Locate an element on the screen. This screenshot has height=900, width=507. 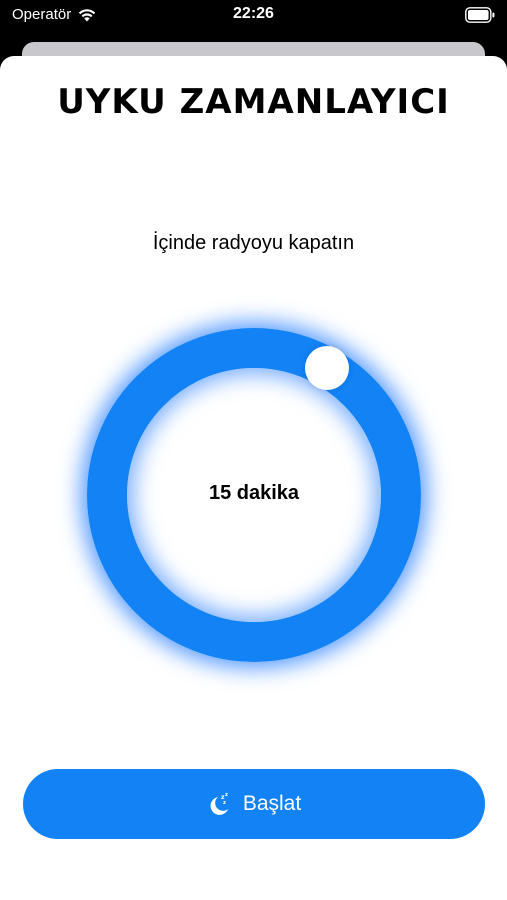
page-title: UYKU ZAMANLAYICI is located at coordinates (253, 102).